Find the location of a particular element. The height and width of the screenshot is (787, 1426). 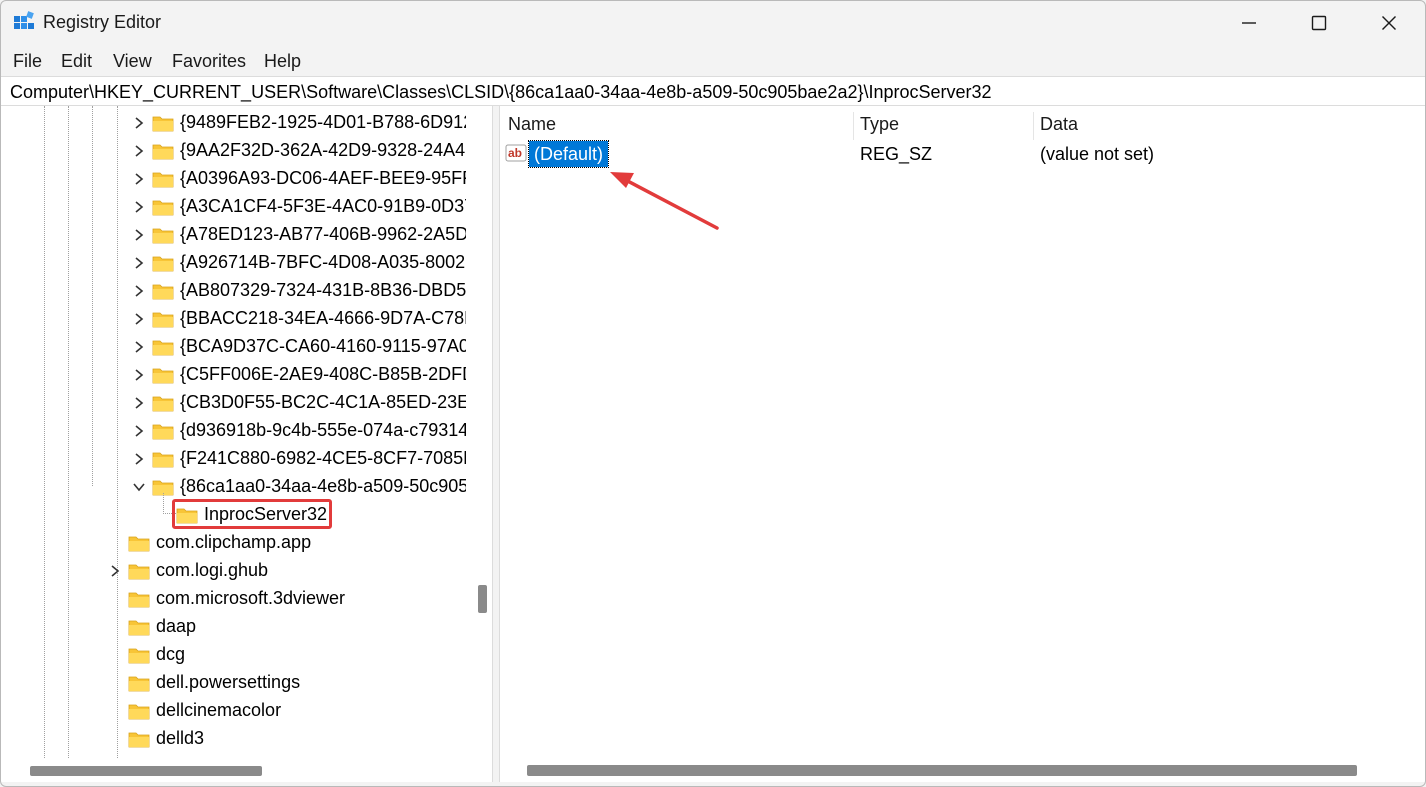

value-data: (value not set) is located at coordinates (1097, 154).